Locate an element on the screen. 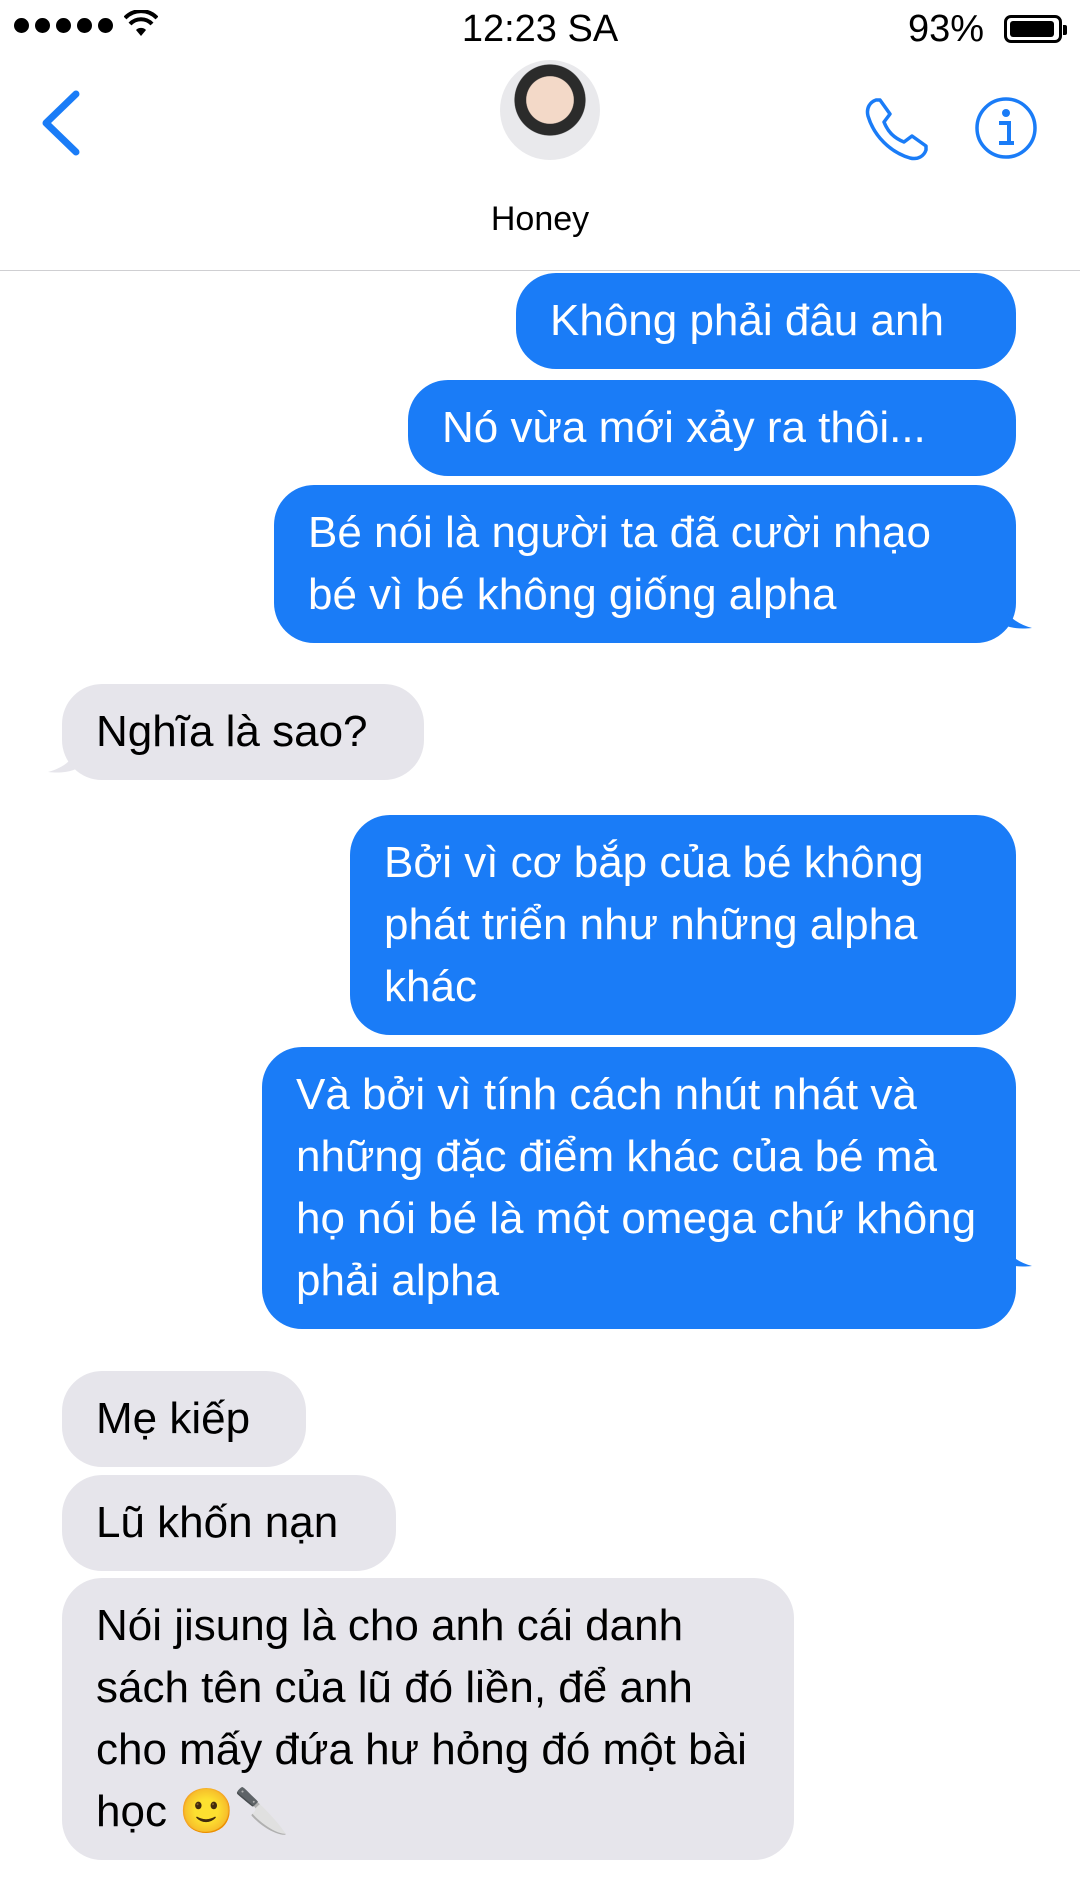 This screenshot has width=1080, height=1877. contact-avatar is located at coordinates (550, 110).